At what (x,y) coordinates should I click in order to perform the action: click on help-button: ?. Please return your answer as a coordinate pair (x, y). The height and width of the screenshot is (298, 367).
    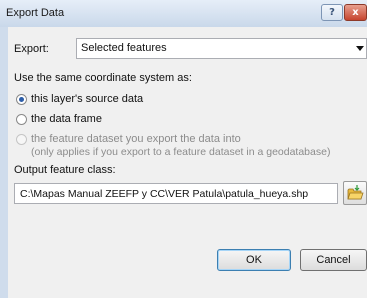
    Looking at the image, I should click on (332, 12).